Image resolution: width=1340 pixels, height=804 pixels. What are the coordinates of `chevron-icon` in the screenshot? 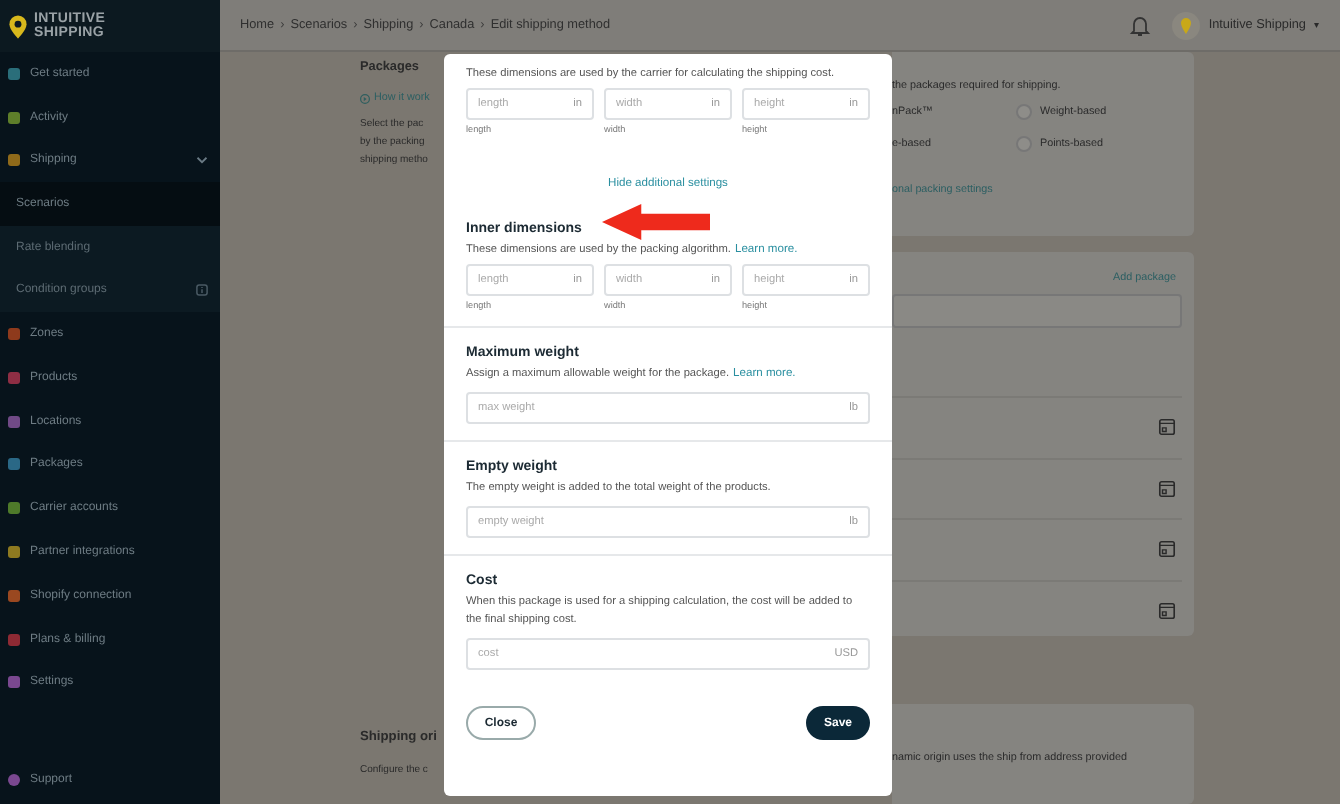 It's located at (202, 160).